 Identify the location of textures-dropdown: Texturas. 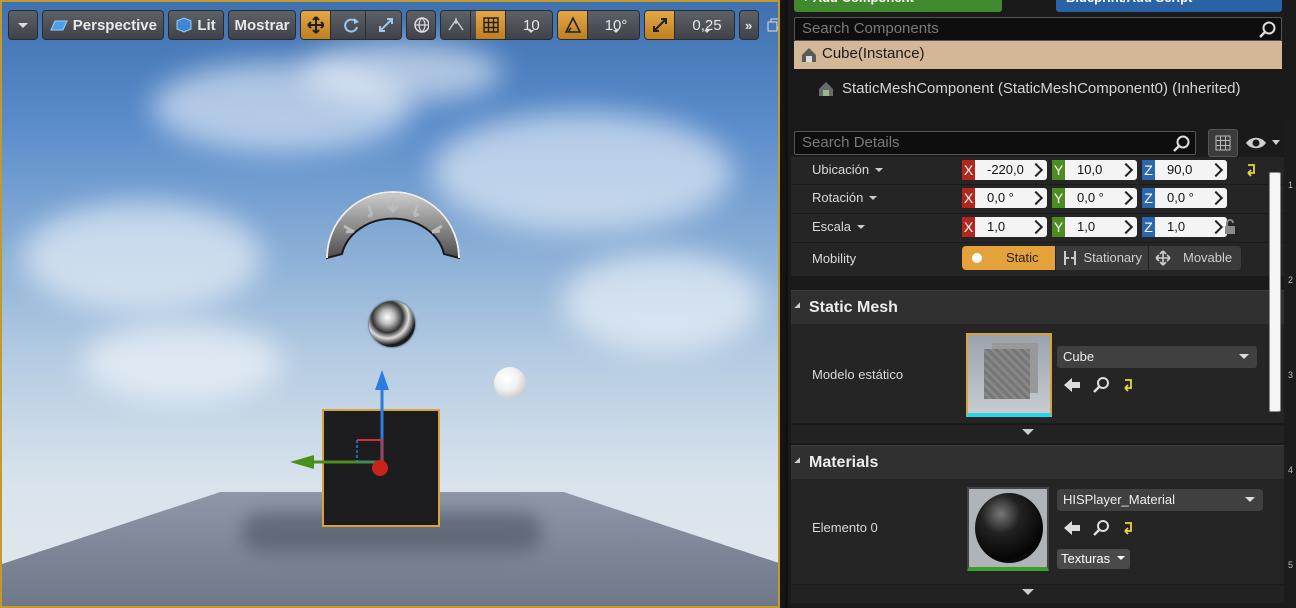
(1094, 559).